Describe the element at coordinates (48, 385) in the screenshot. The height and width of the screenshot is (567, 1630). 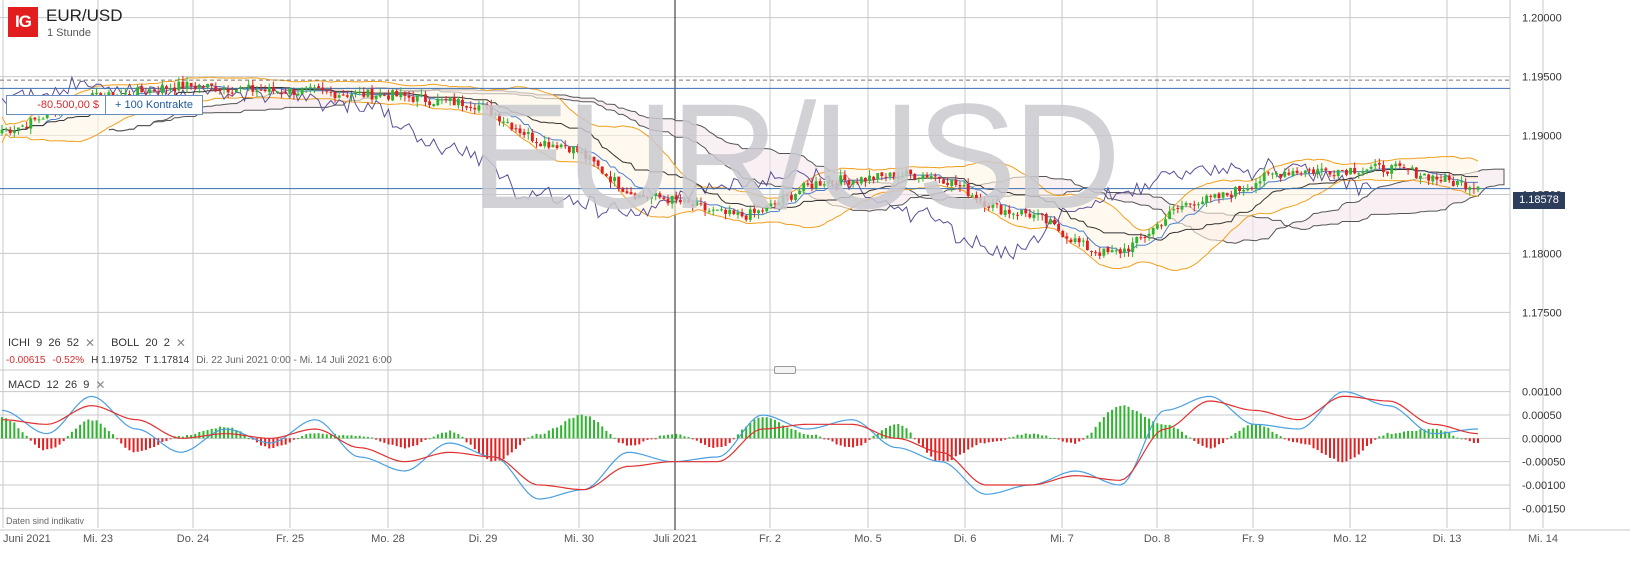
I see `macd-indicator: MACD 12 26 9` at that location.